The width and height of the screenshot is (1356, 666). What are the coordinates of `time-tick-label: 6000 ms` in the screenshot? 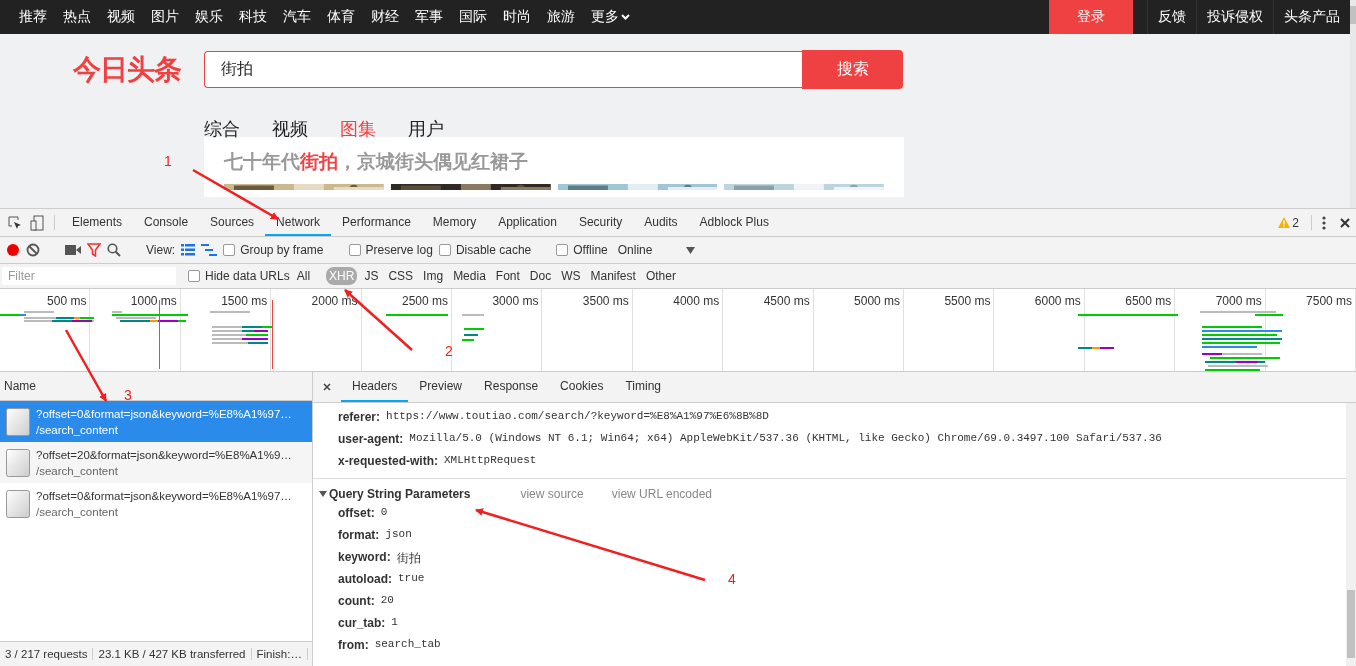 It's located at (1057, 301).